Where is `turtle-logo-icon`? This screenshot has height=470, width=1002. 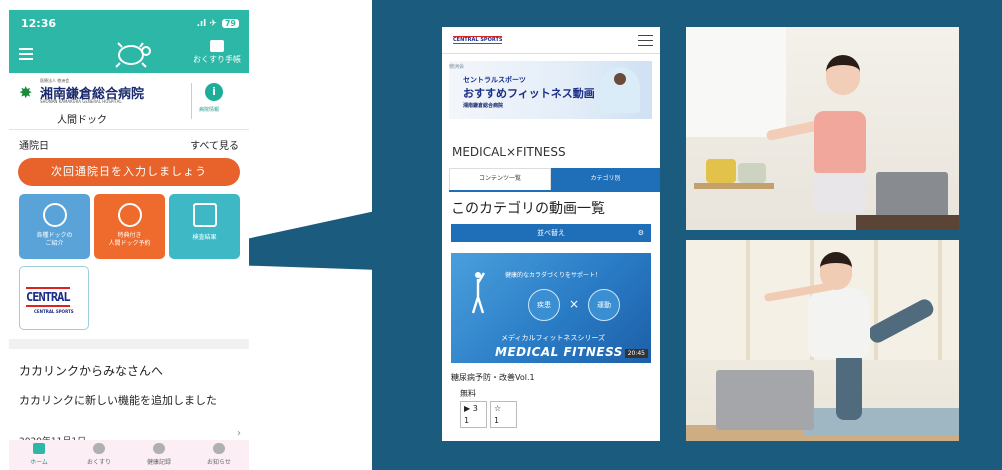 turtle-logo-icon is located at coordinates (133, 55).